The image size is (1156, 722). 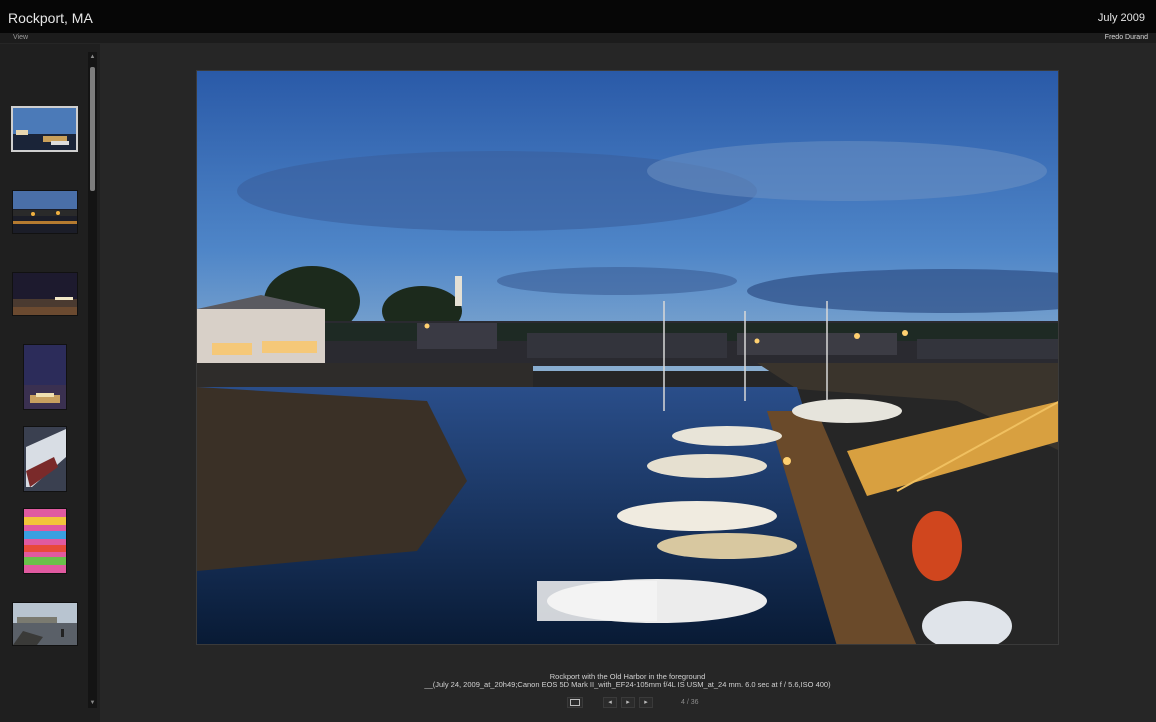 I want to click on menu-bar, so click(x=578, y=38).